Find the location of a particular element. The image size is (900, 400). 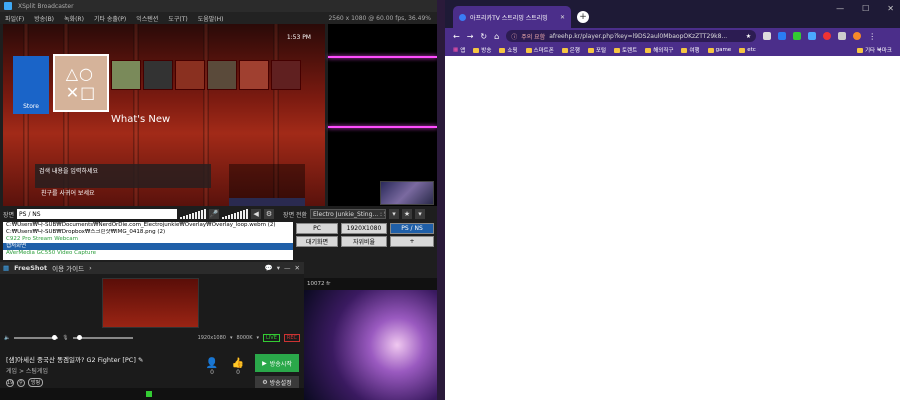

mic-meter is located at coordinates (235, 214).